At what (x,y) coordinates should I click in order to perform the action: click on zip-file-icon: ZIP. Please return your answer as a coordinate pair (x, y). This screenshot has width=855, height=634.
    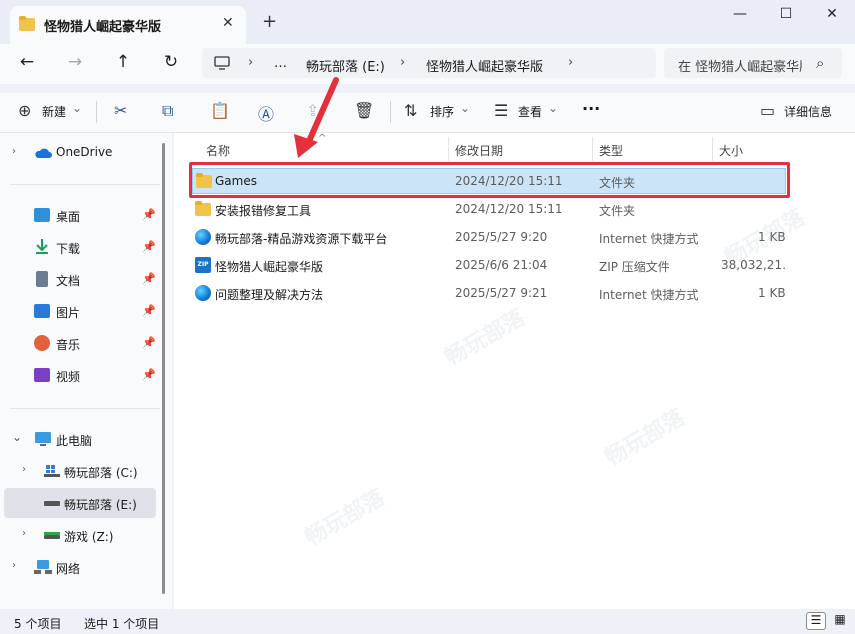
    Looking at the image, I should click on (203, 265).